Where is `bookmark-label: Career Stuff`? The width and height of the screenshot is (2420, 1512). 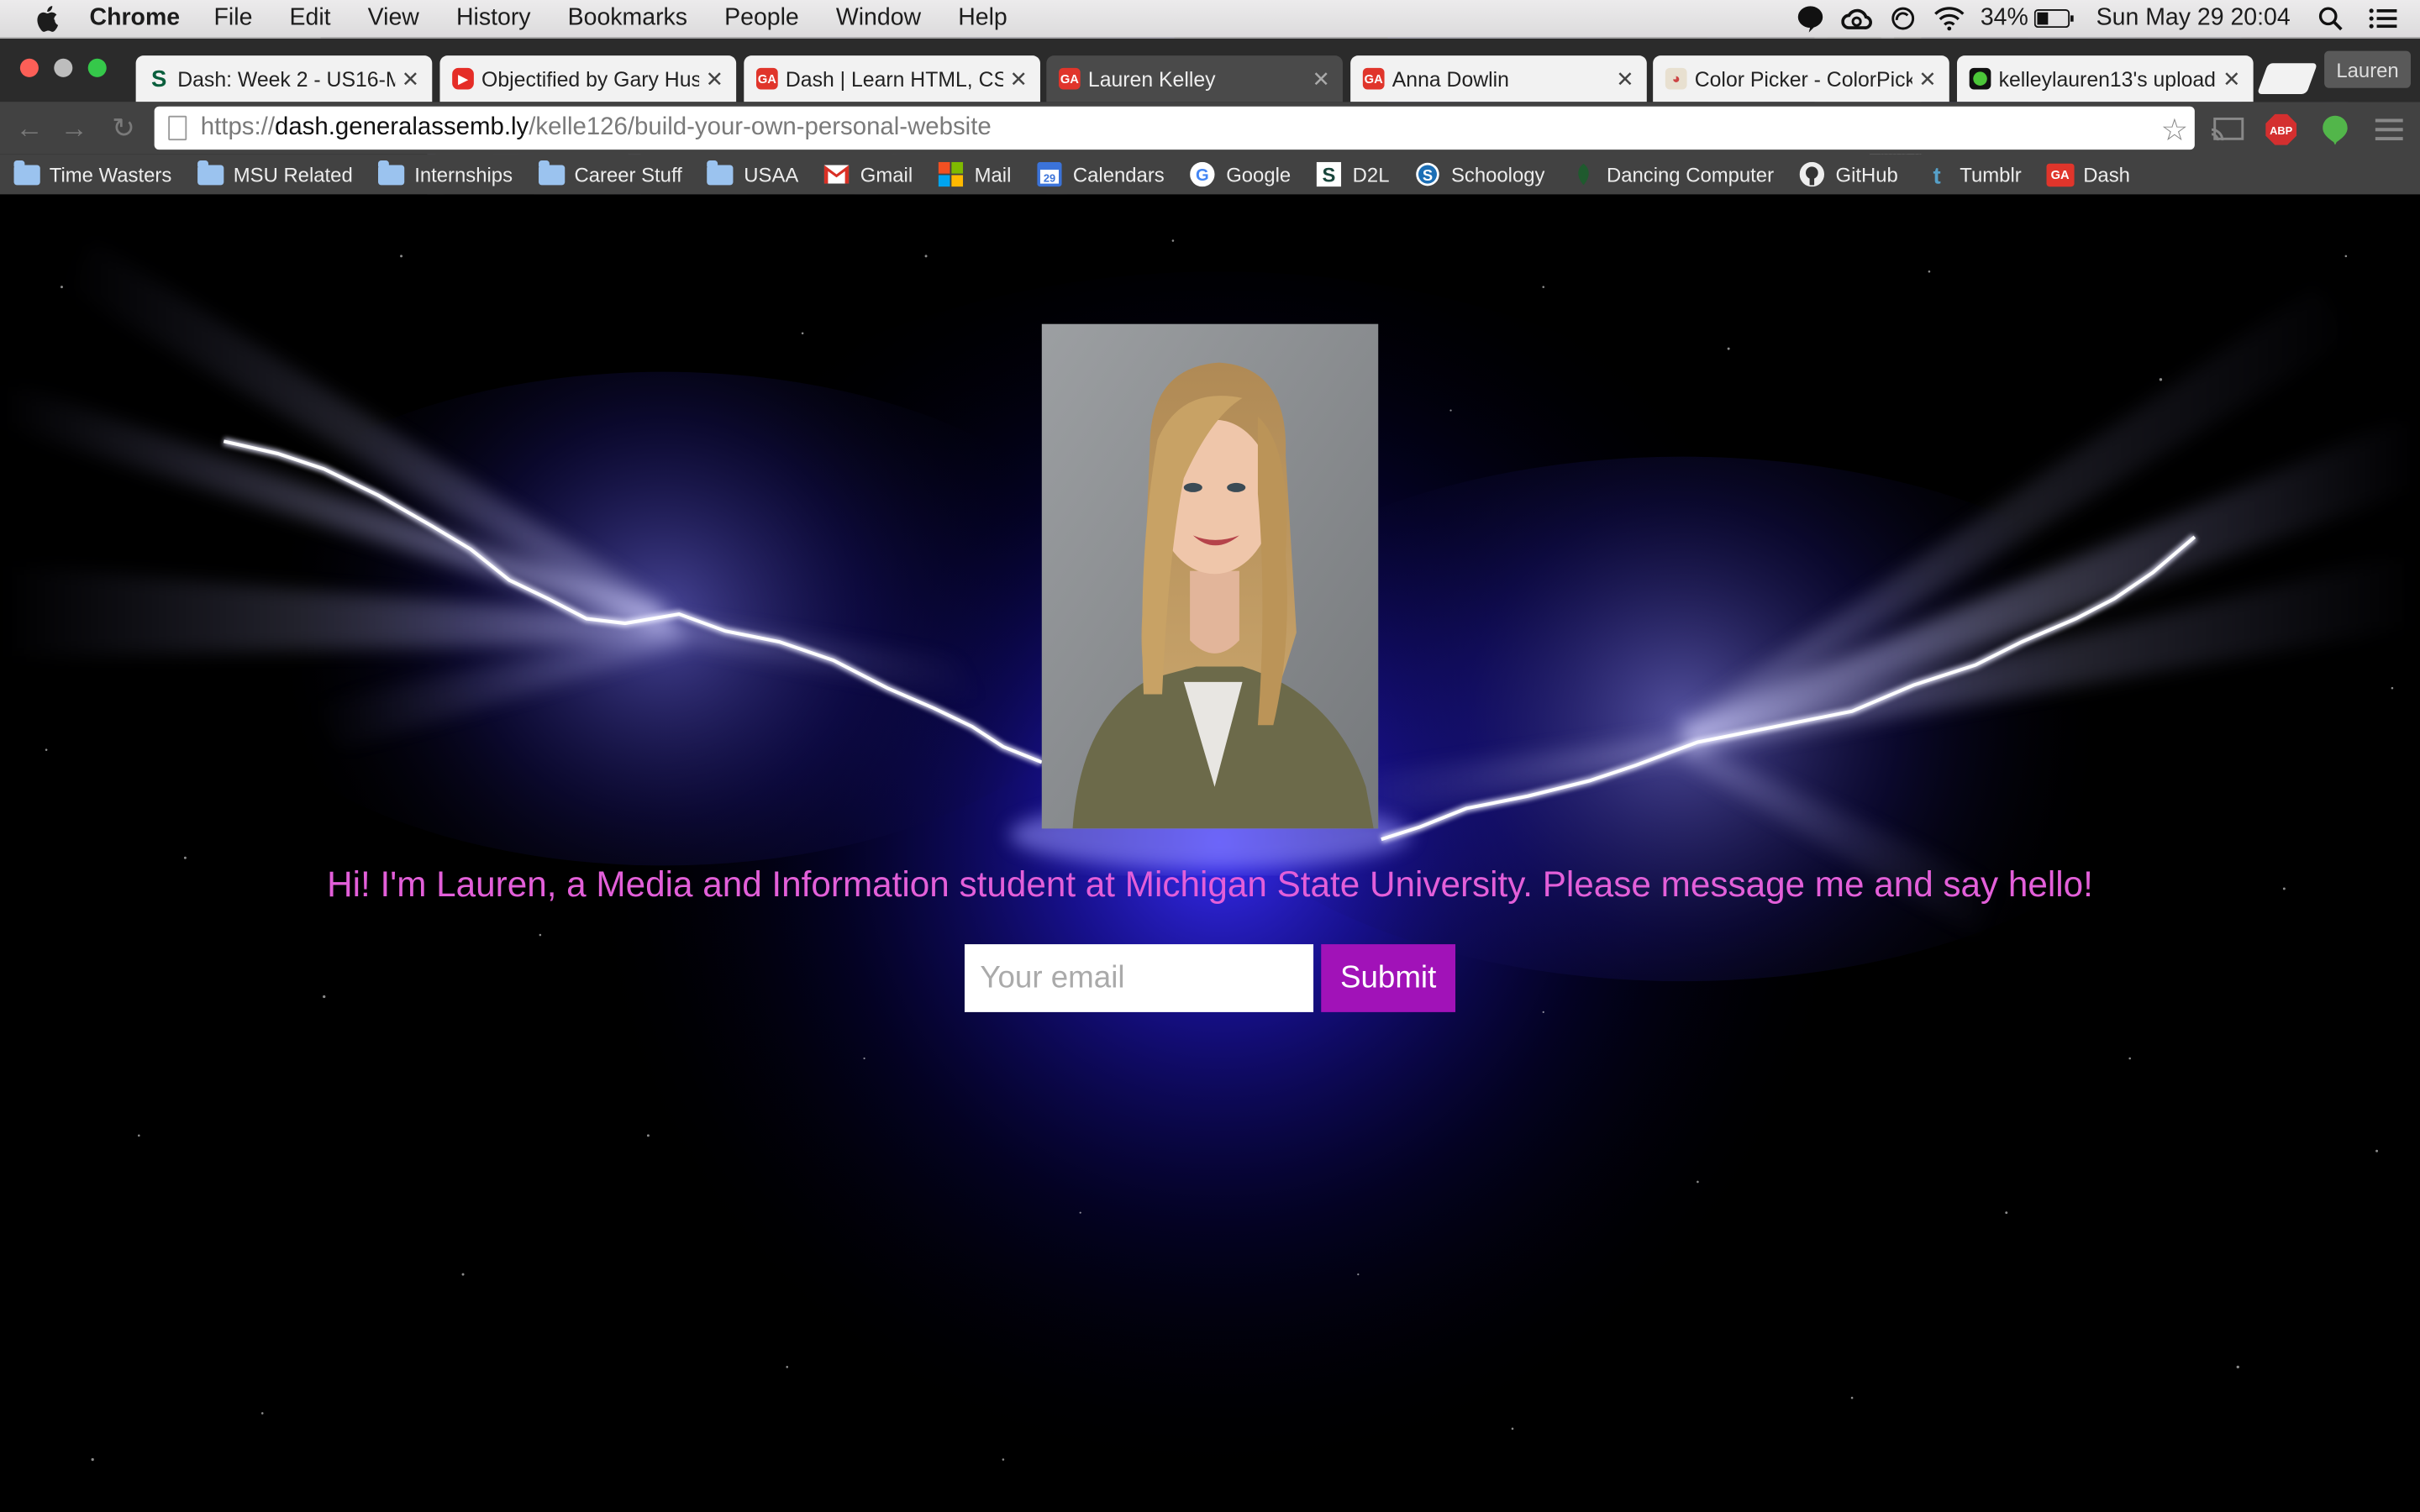
bookmark-label: Career Stuff is located at coordinates (628, 174).